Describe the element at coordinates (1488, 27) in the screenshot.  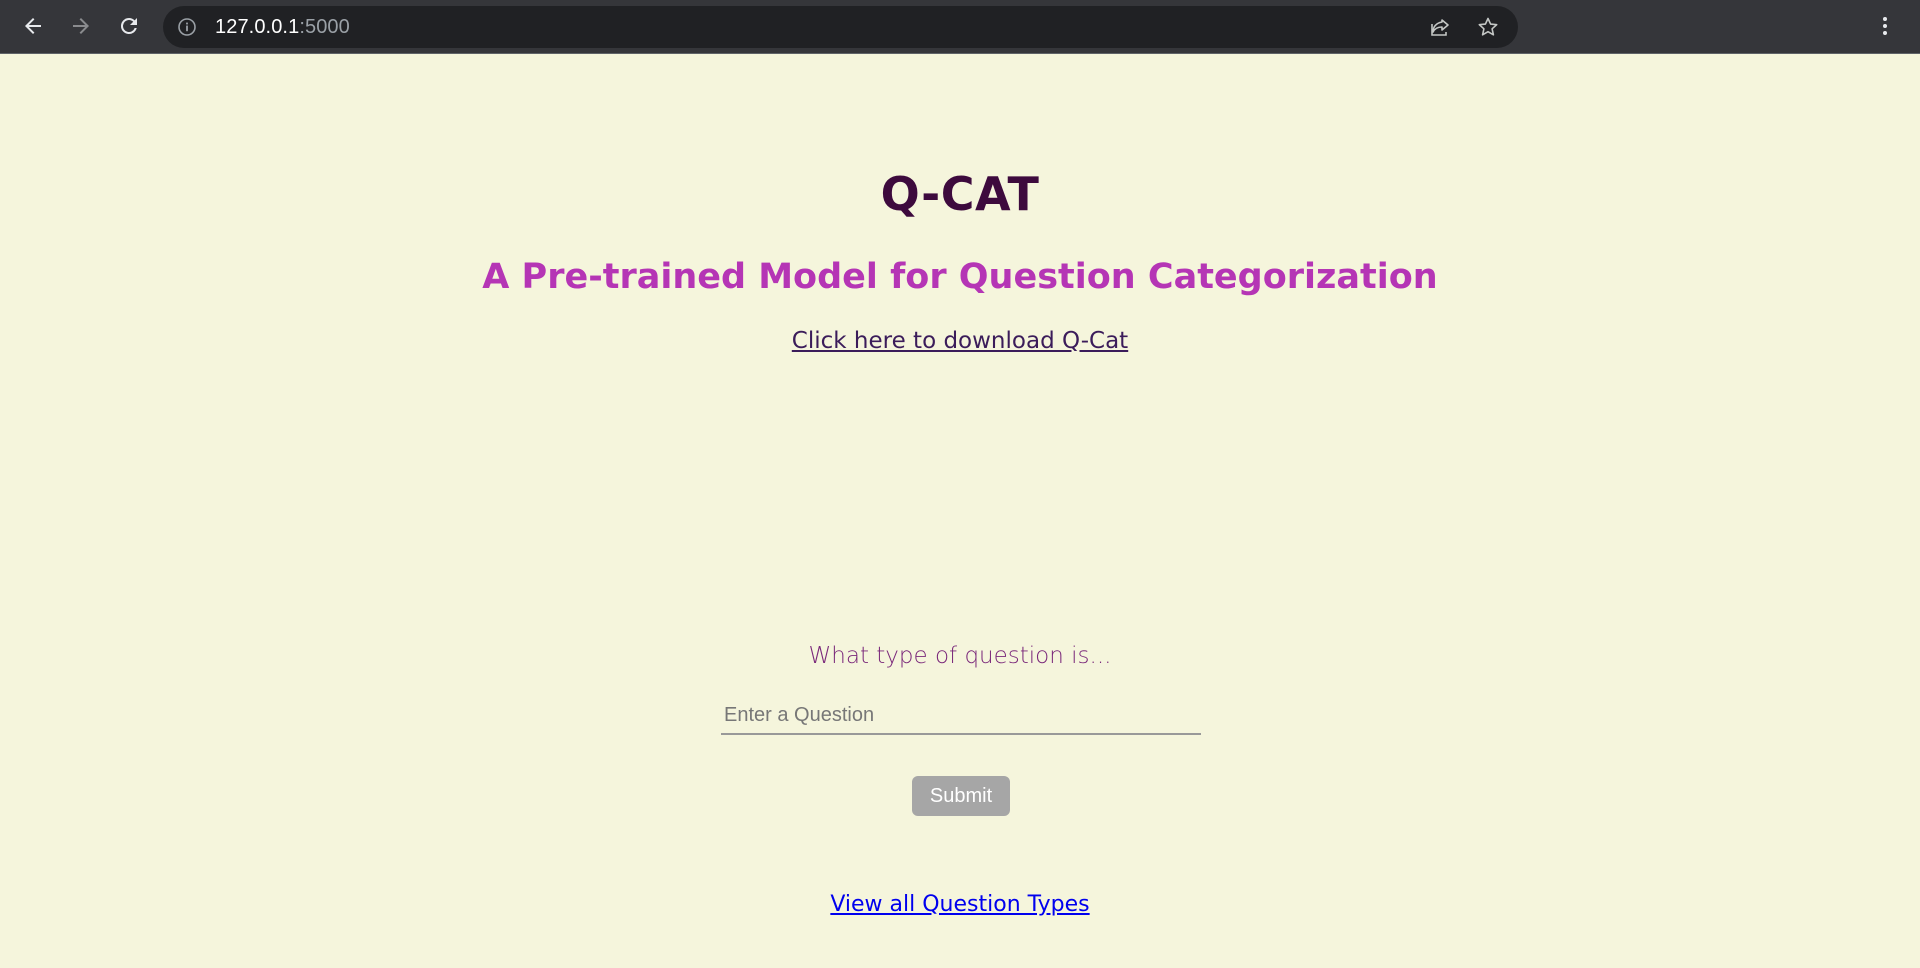
I see `star-icon` at that location.